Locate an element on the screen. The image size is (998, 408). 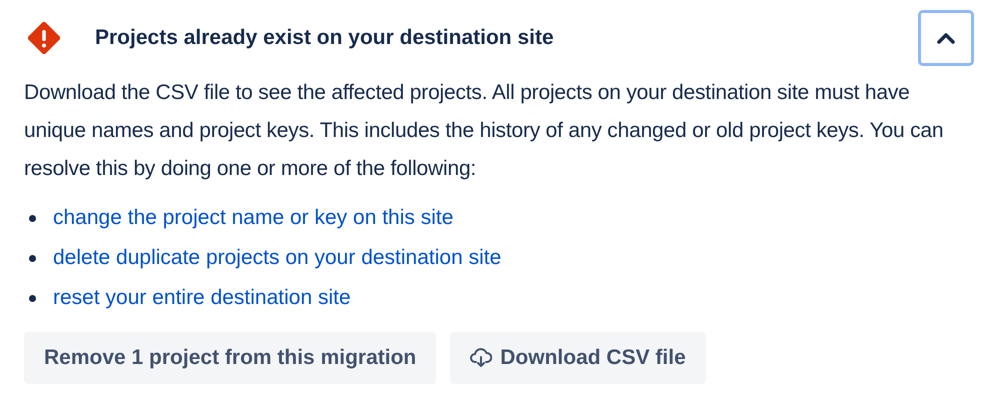
collapse-button is located at coordinates (946, 38).